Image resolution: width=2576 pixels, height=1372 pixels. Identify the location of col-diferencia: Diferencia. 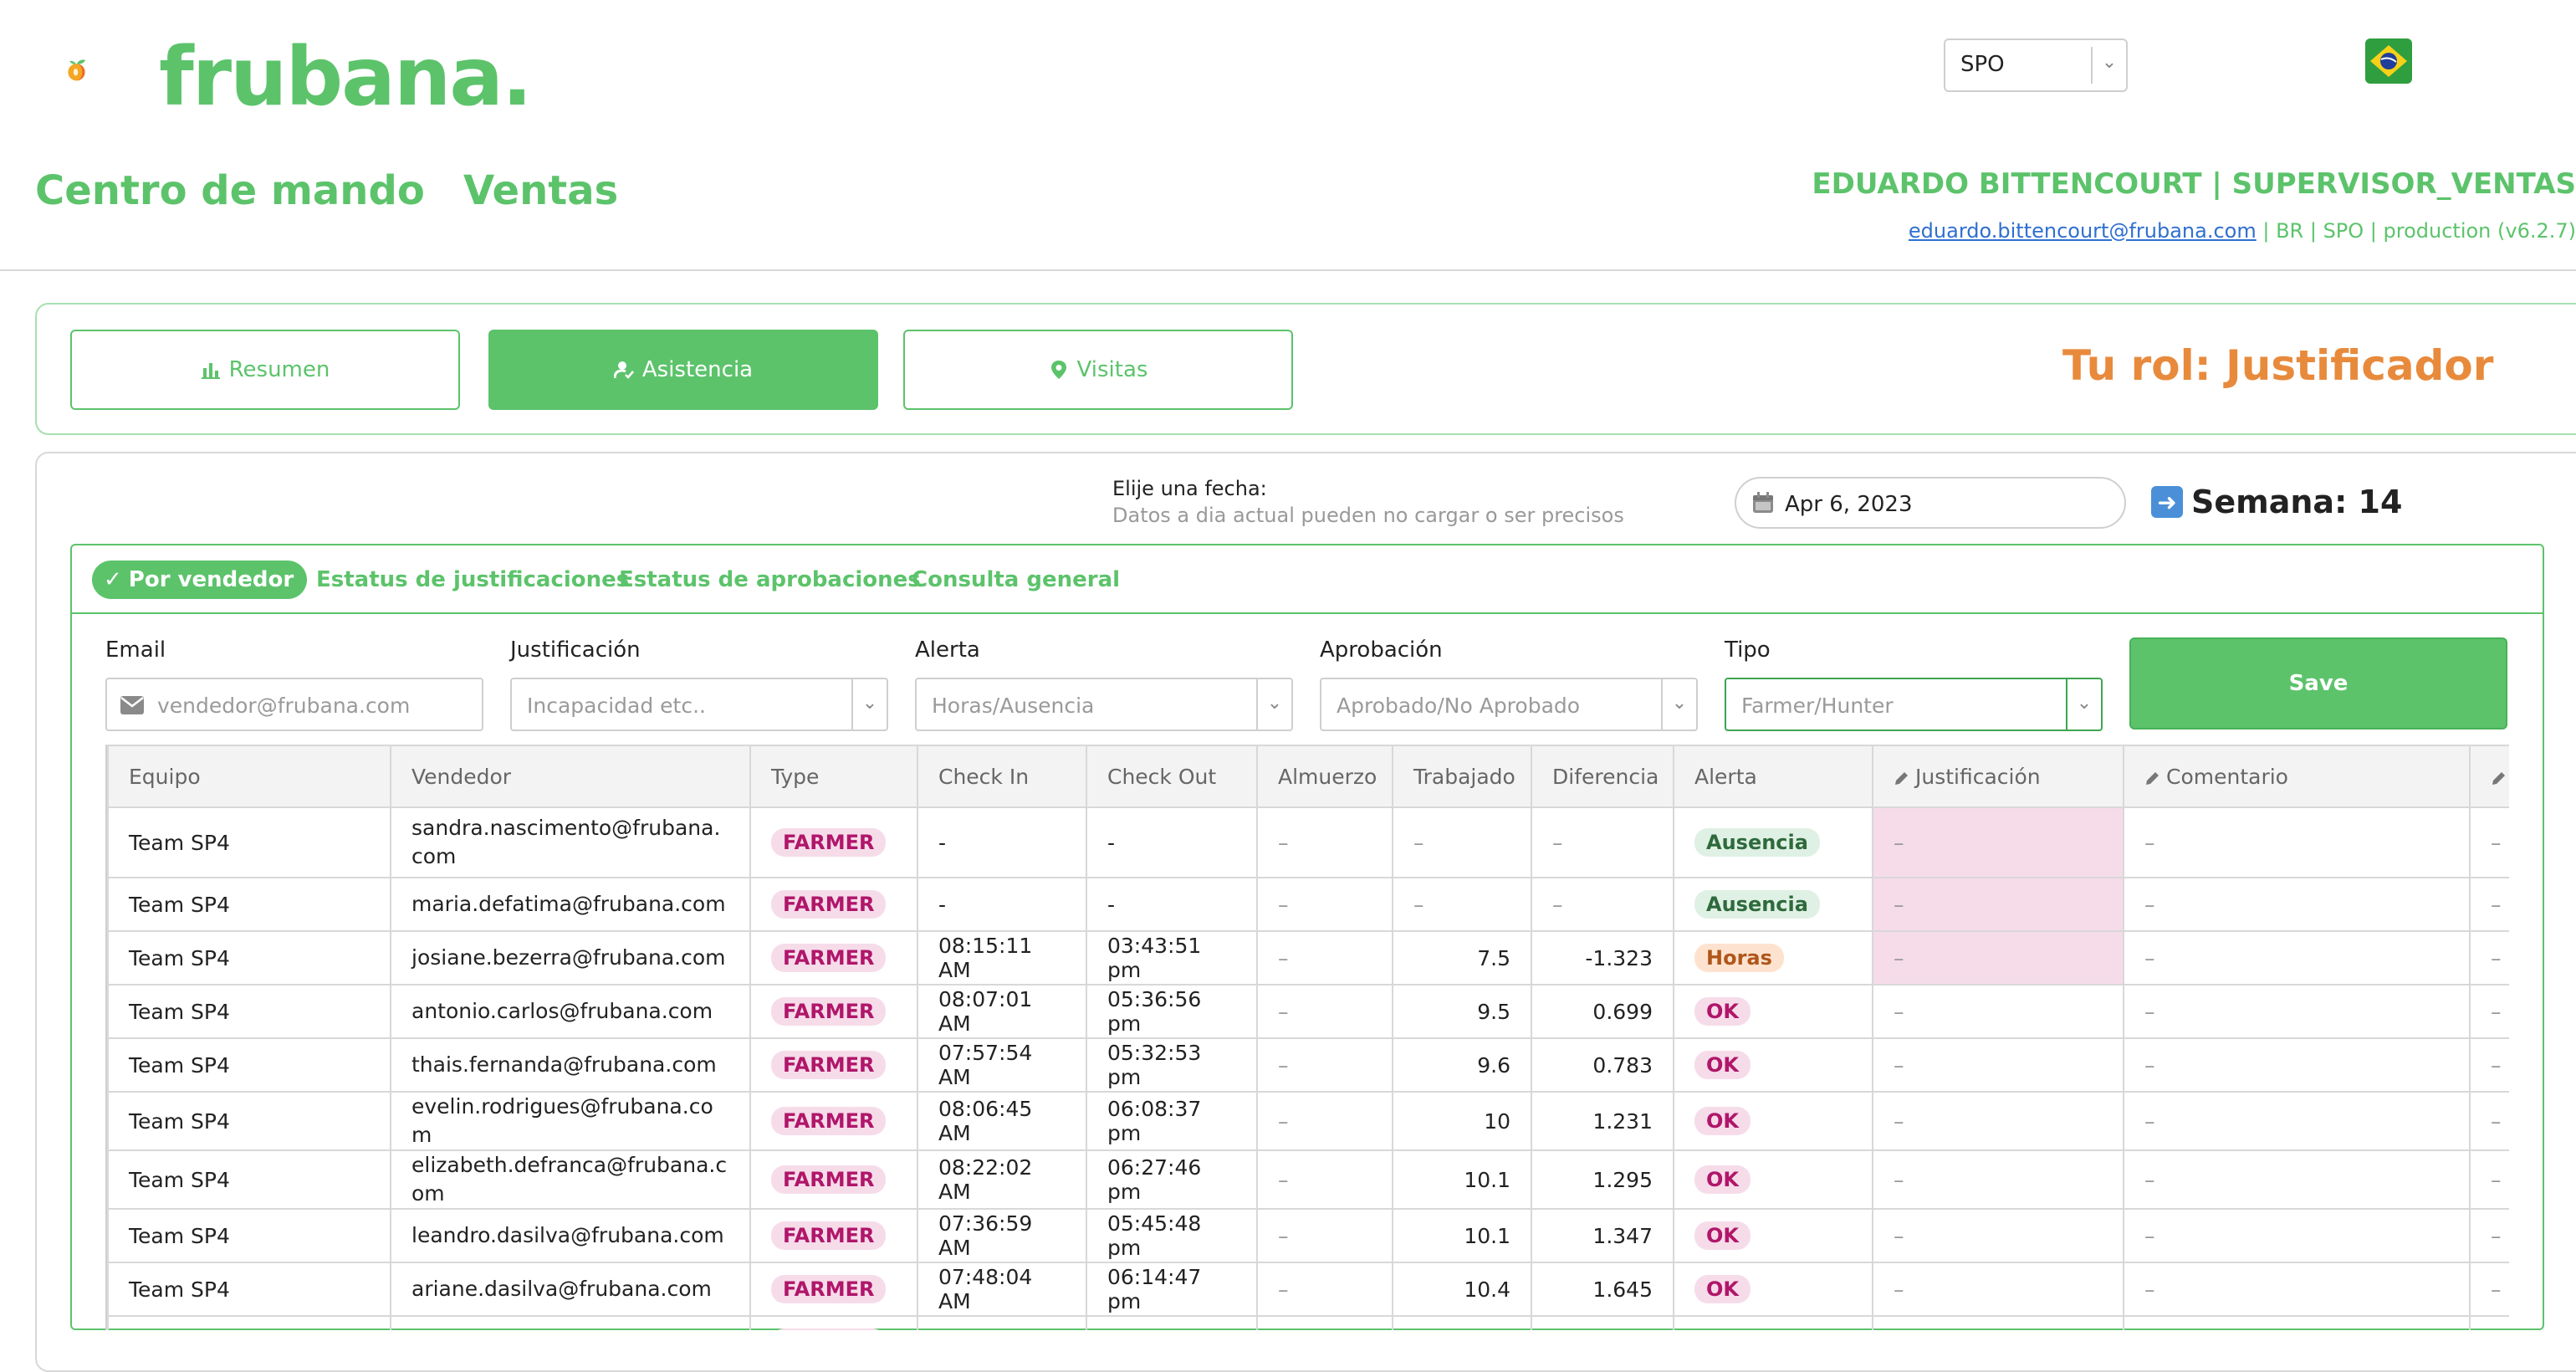
(1602, 776).